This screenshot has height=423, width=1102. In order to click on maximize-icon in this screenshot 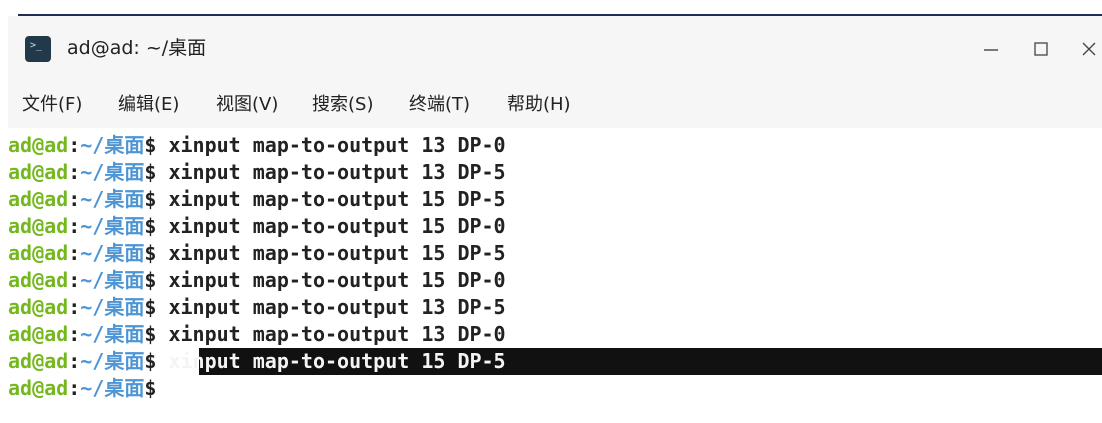, I will do `click(1041, 49)`.